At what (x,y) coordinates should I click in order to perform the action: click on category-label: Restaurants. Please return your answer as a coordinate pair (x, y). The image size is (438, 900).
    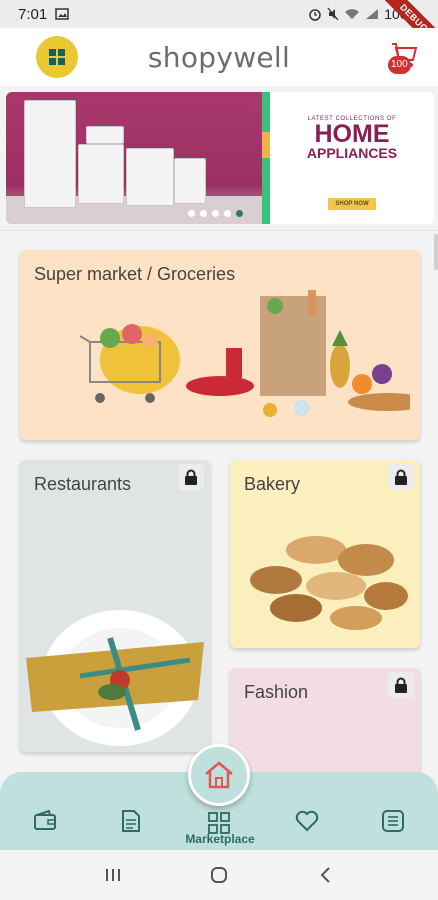
    Looking at the image, I should click on (83, 484).